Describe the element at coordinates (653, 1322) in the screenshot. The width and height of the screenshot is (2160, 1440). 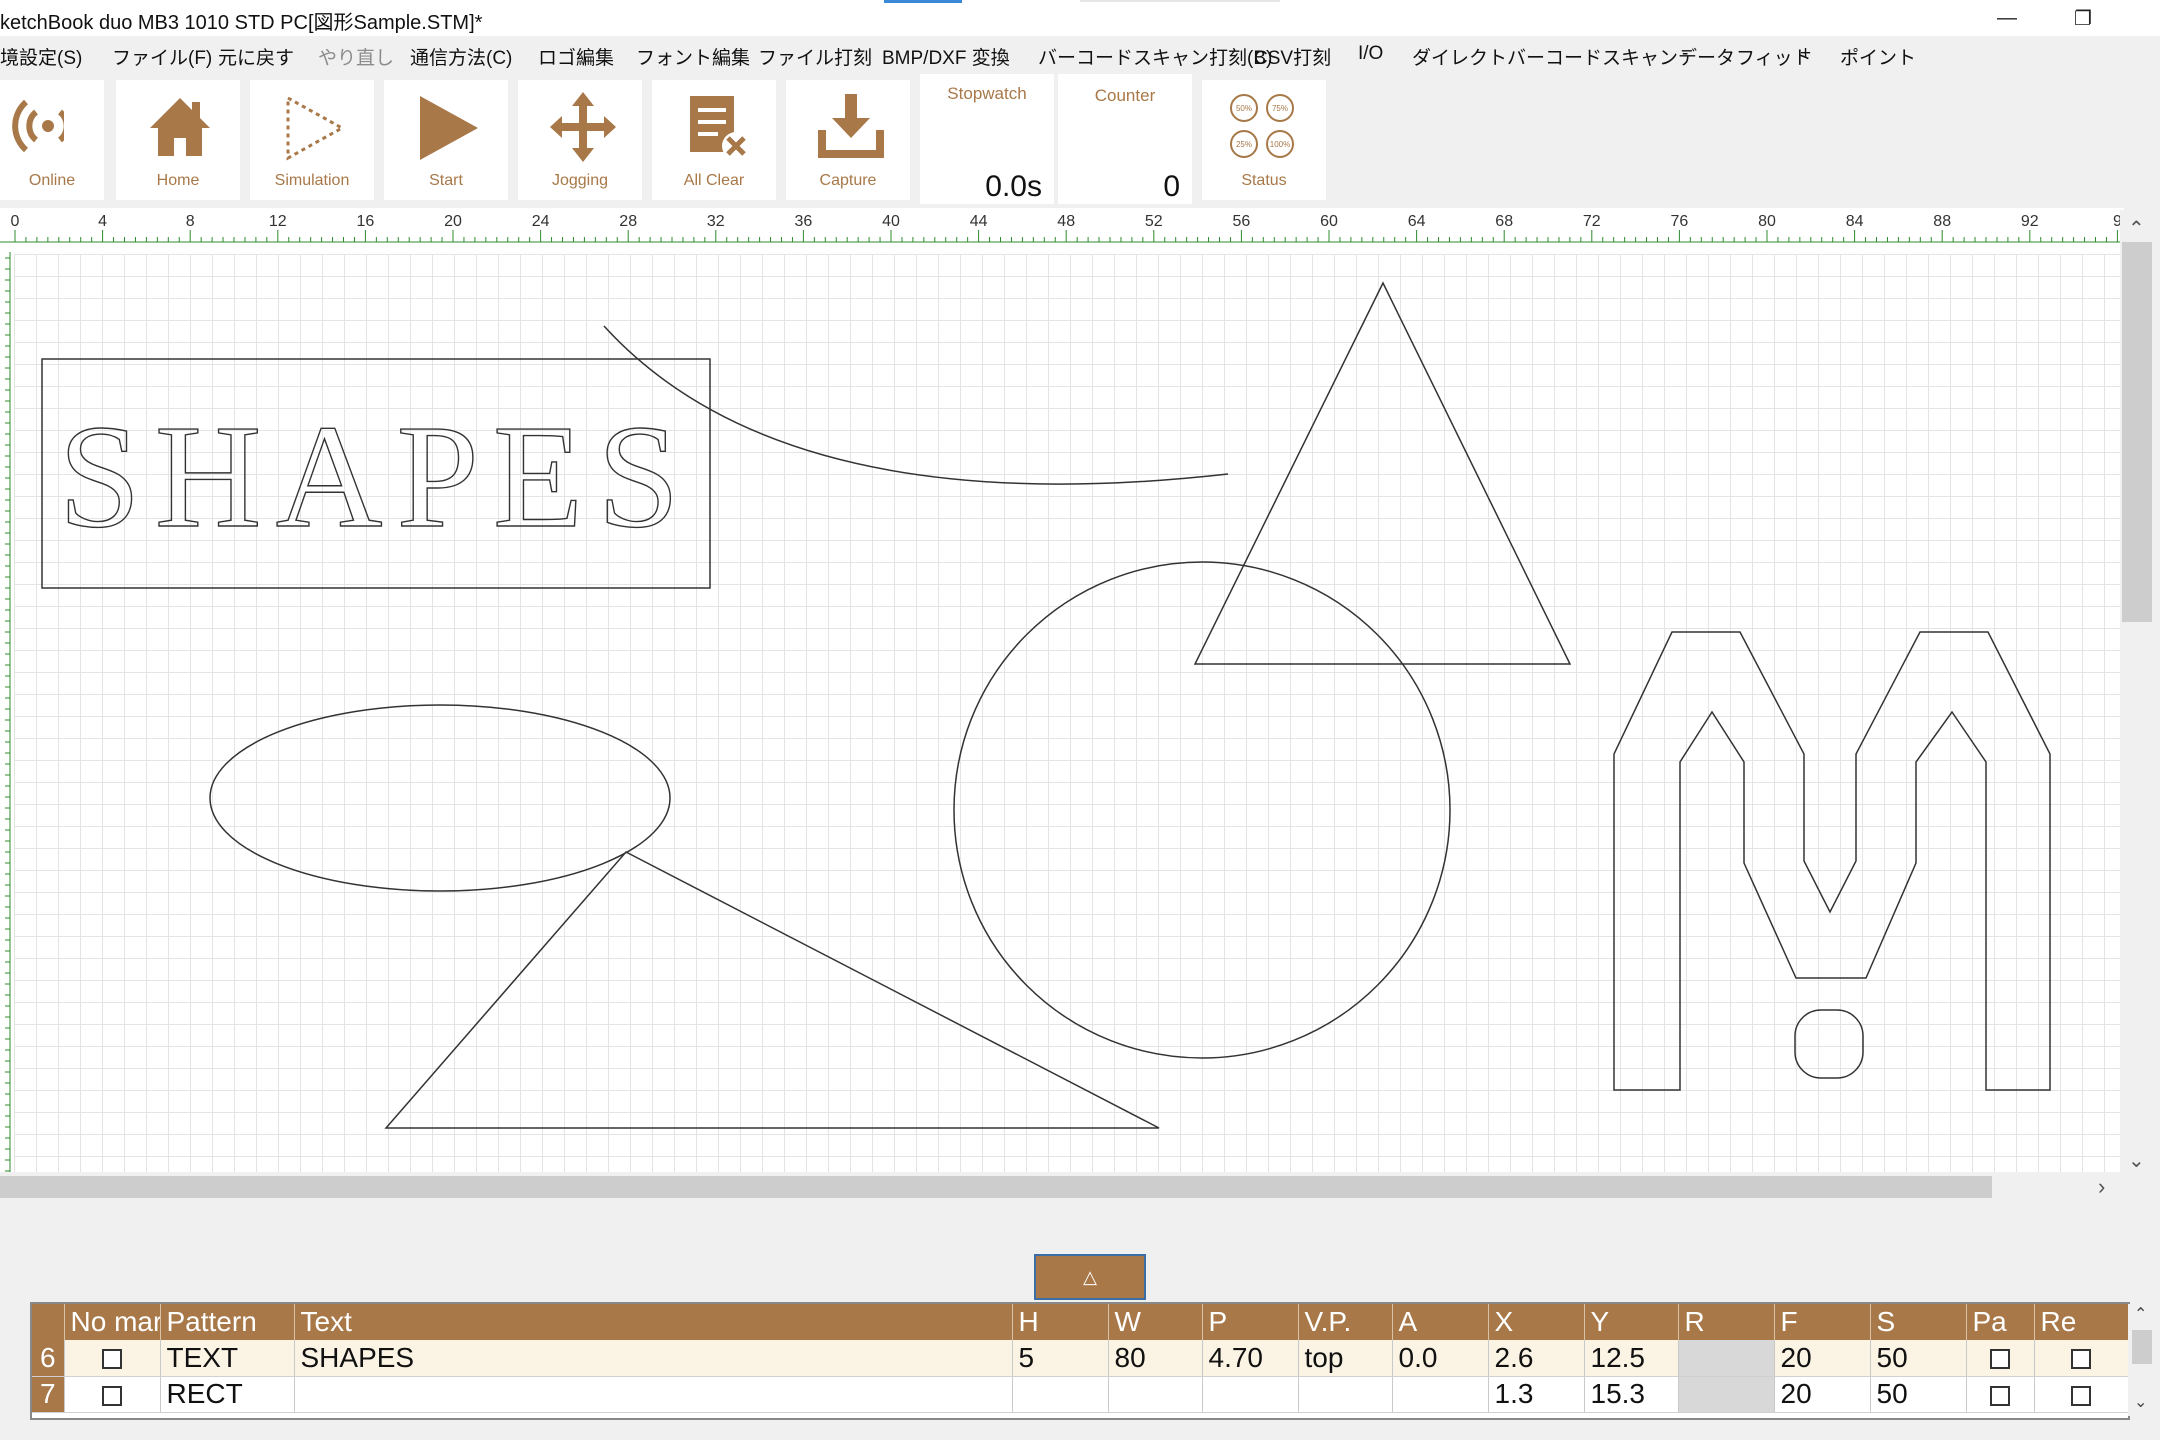
I see `col-header-text: Text` at that location.